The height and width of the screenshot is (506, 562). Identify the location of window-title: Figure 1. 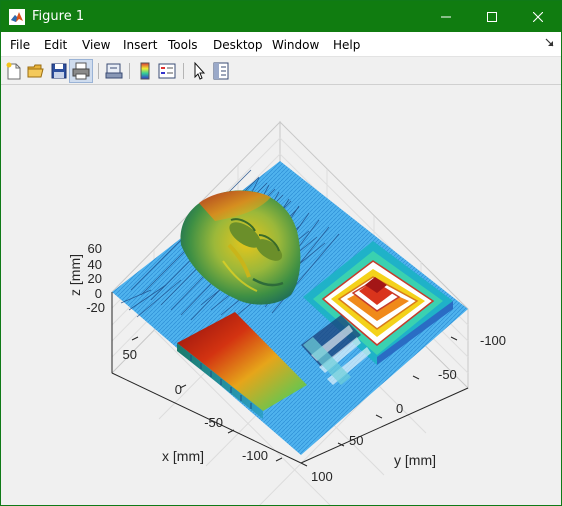
(58, 16).